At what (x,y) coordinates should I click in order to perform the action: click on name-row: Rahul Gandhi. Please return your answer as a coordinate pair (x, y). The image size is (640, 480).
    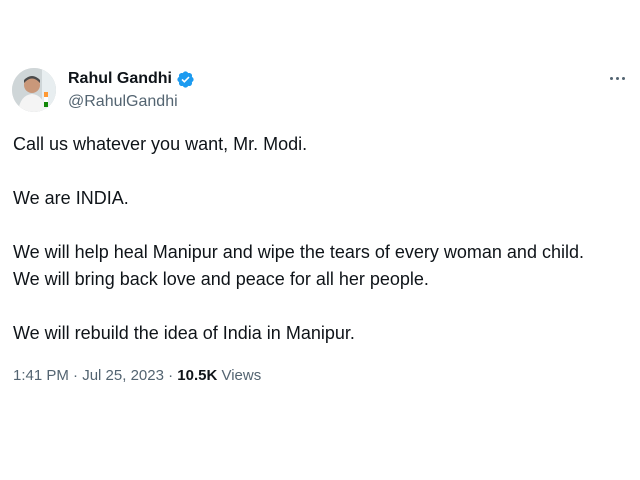
    Looking at the image, I should click on (131, 79).